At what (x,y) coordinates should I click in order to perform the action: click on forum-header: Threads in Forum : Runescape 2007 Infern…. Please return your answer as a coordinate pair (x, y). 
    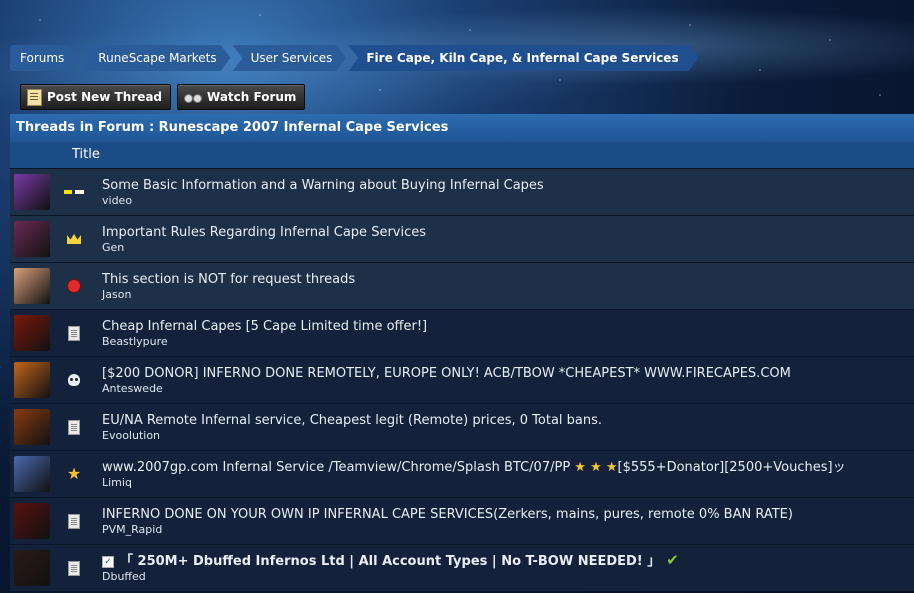
    Looking at the image, I should click on (462, 128).